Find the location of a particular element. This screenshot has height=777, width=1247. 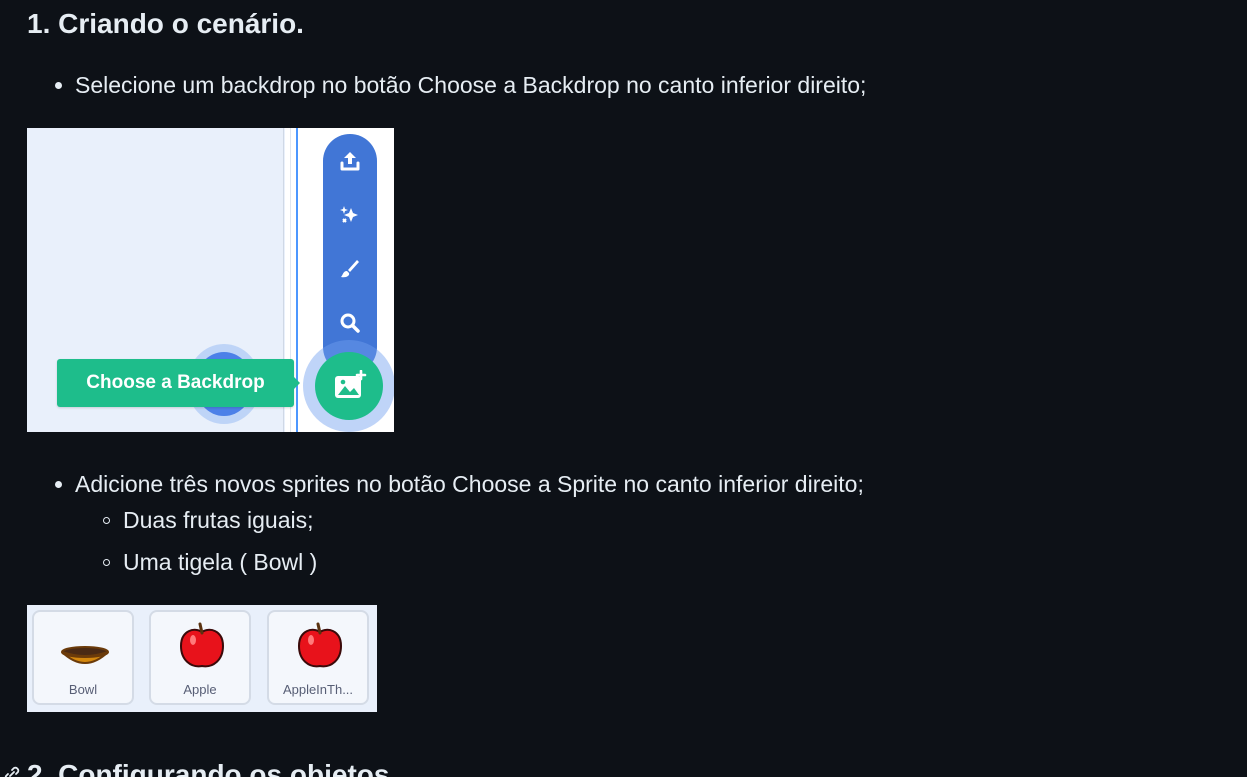

backdrop-menu-popup is located at coordinates (350, 254).